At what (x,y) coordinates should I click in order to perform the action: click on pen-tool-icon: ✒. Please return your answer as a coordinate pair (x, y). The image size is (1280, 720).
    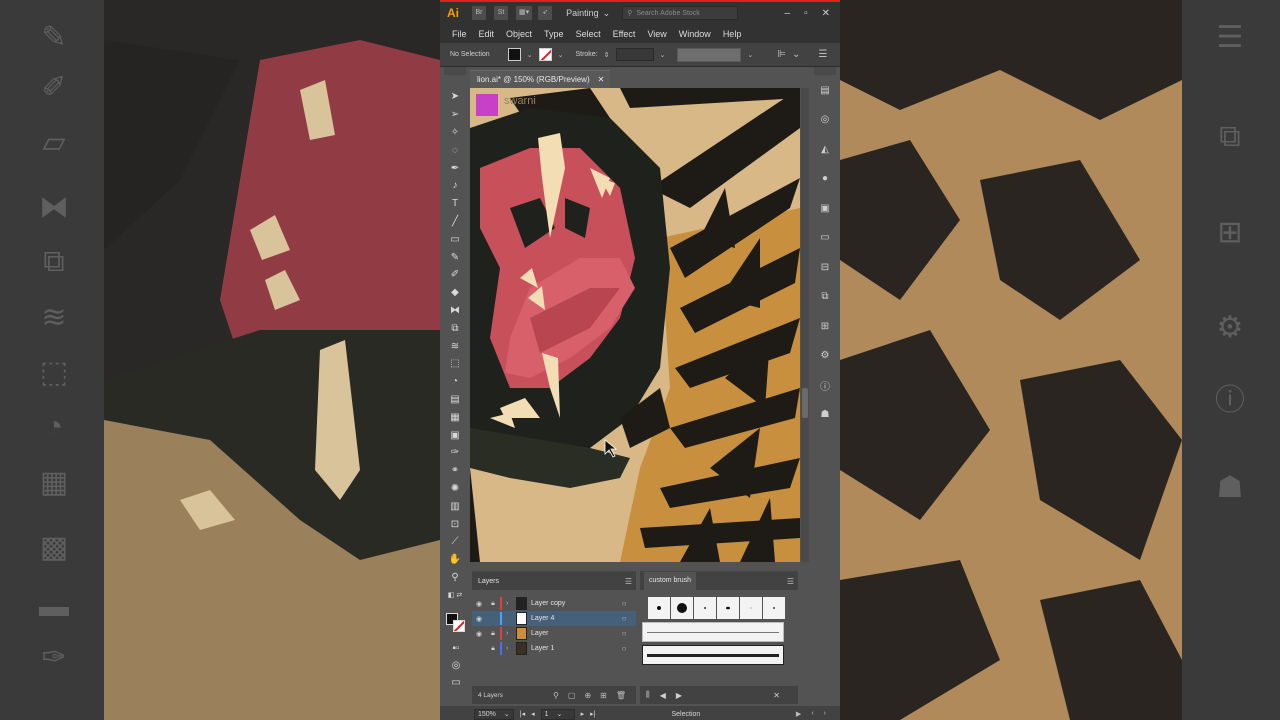
    Looking at the image, I should click on (455, 168).